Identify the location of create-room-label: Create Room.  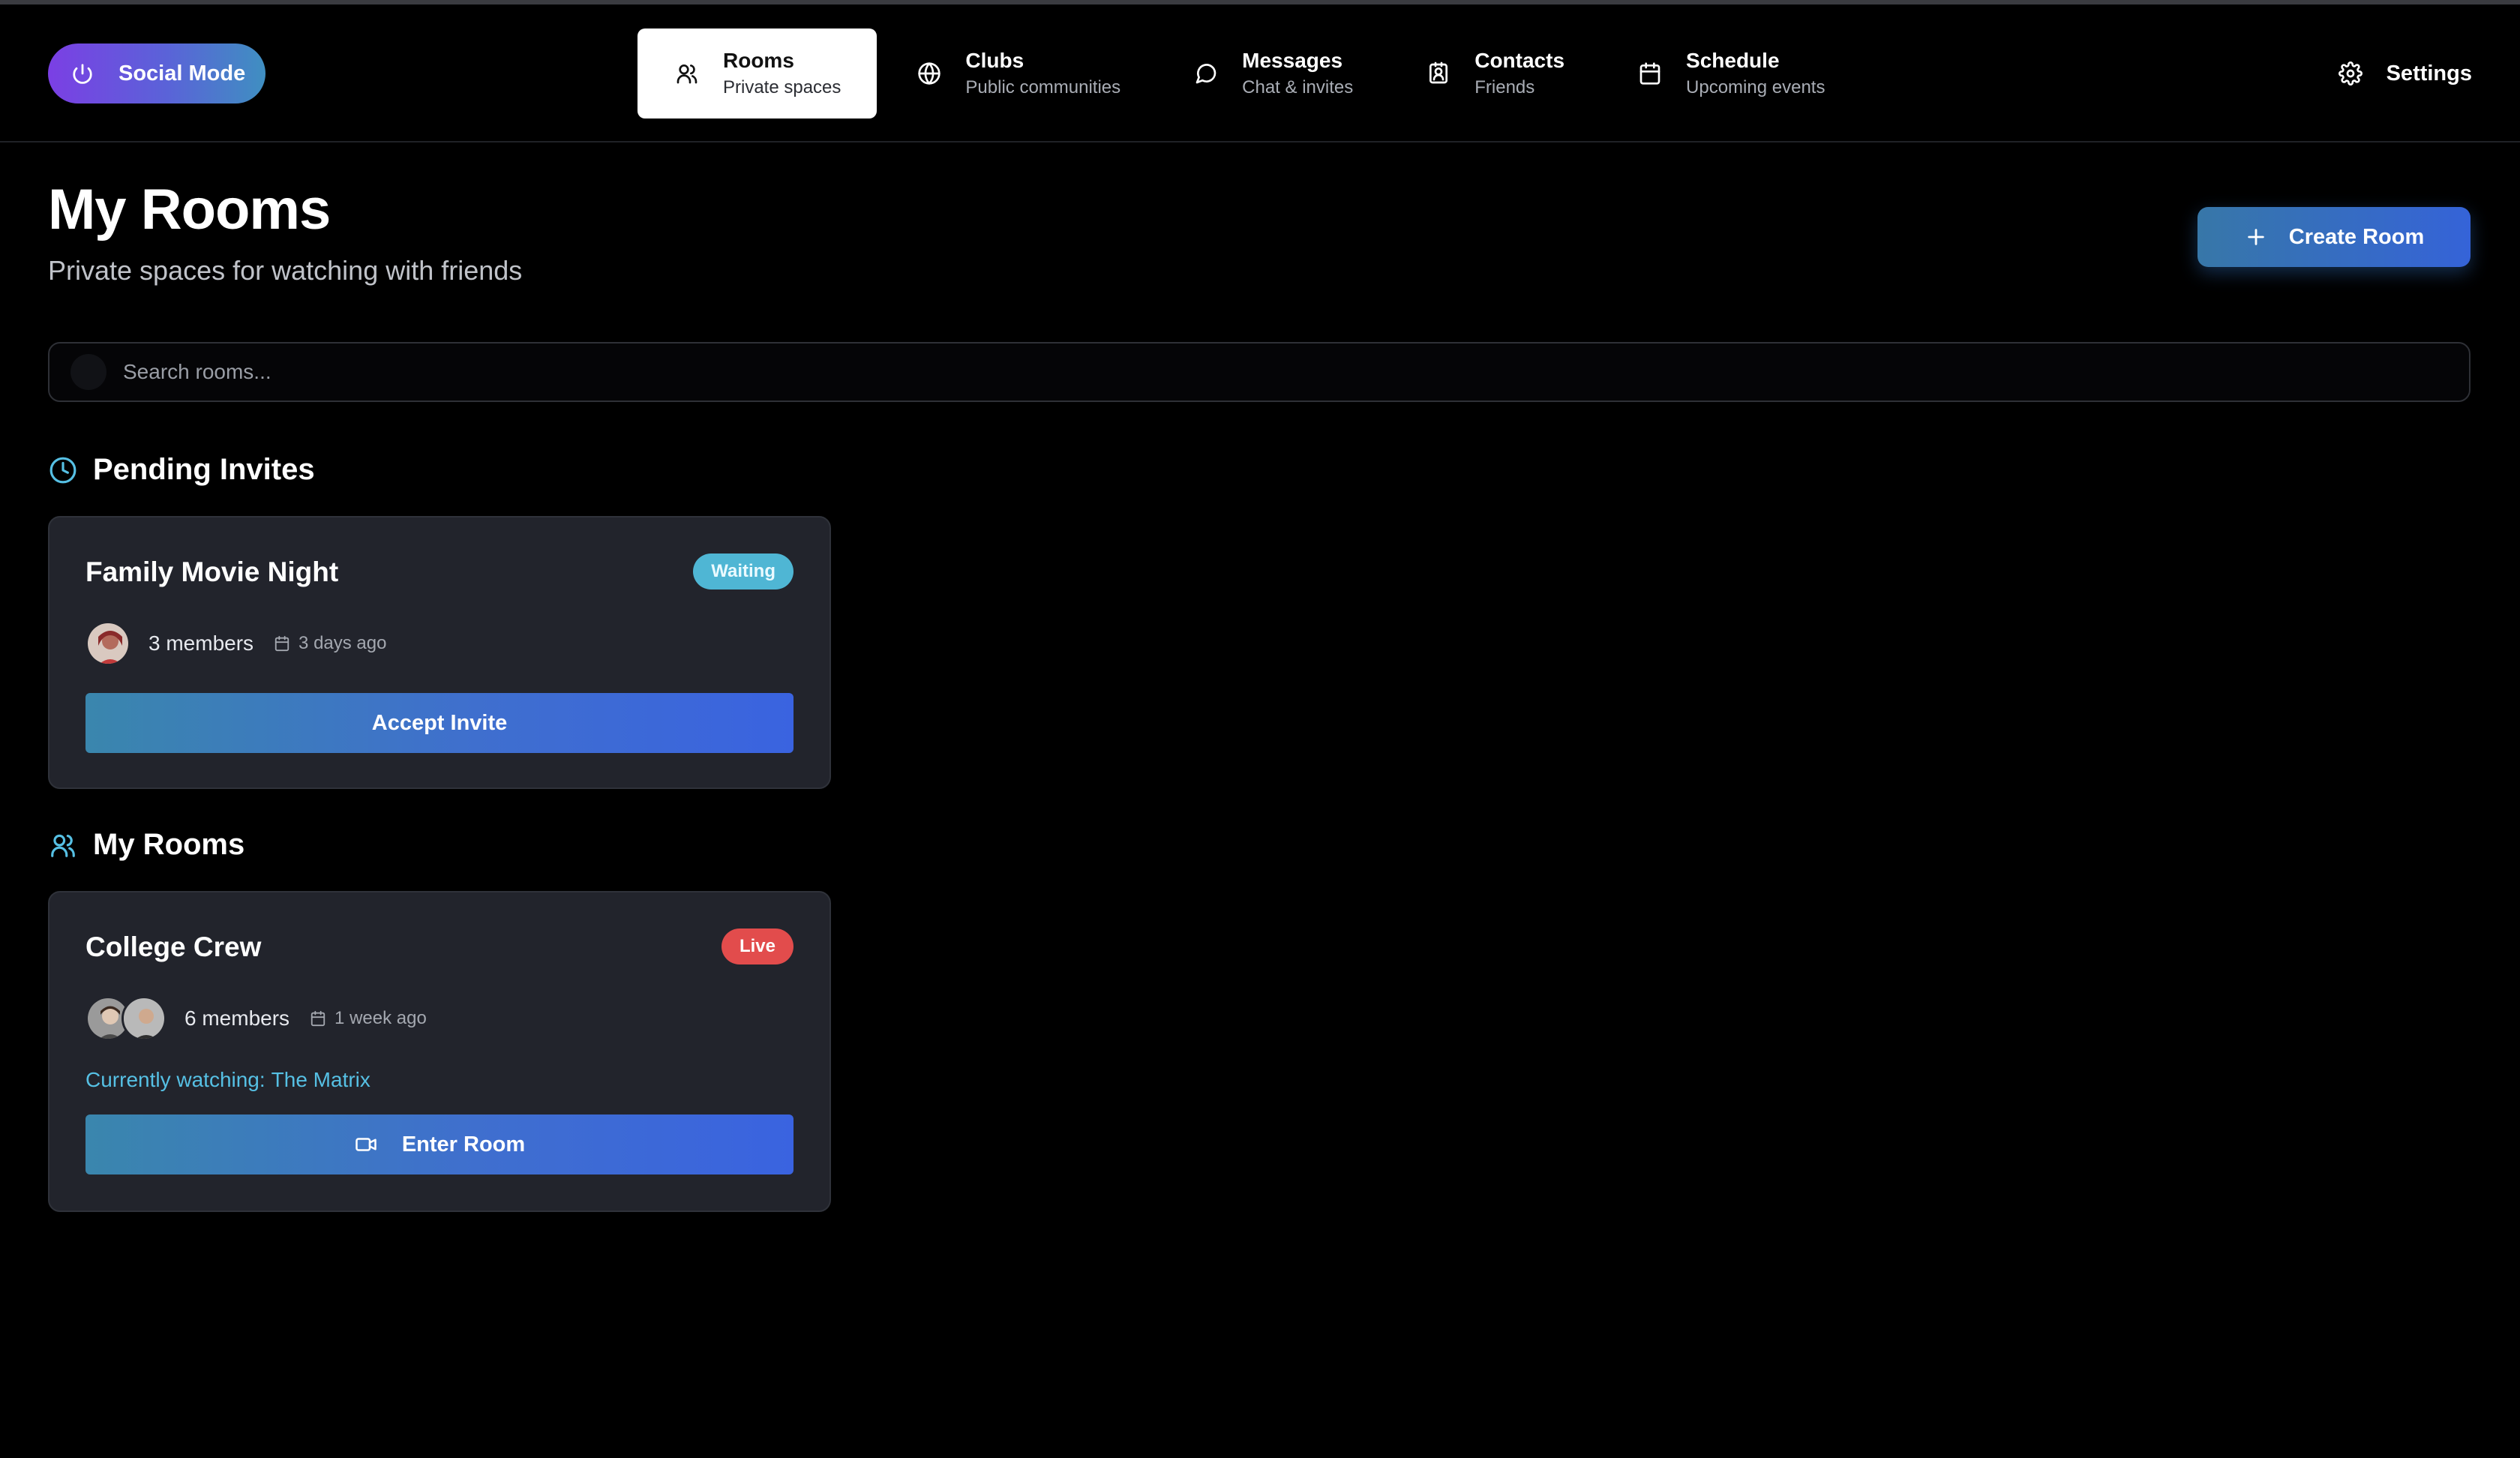
(2356, 236).